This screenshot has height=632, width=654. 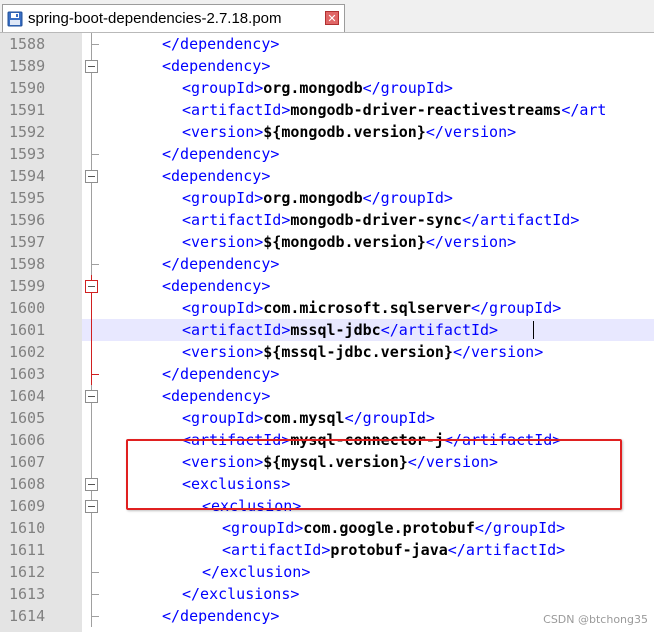 I want to click on line-number: 1592, so click(x=27, y=132).